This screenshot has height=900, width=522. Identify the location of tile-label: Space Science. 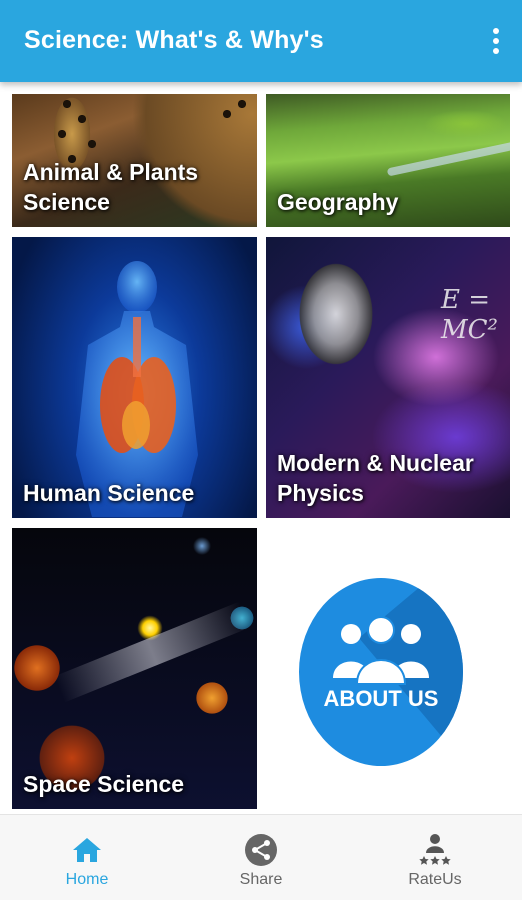
(104, 784).